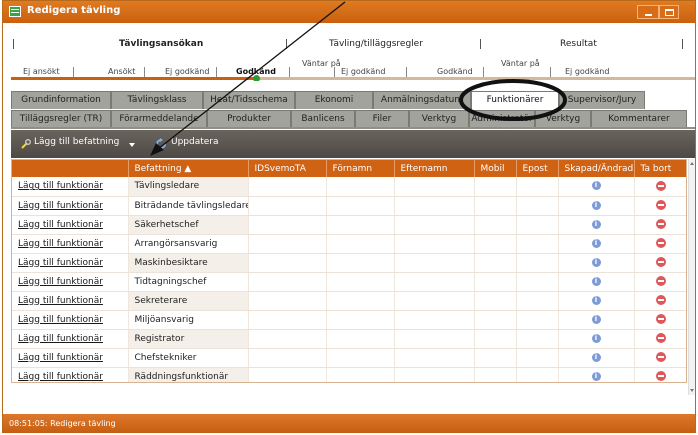  What do you see at coordinates (537, 168) in the screenshot?
I see `column-header-epost: Epost` at bounding box center [537, 168].